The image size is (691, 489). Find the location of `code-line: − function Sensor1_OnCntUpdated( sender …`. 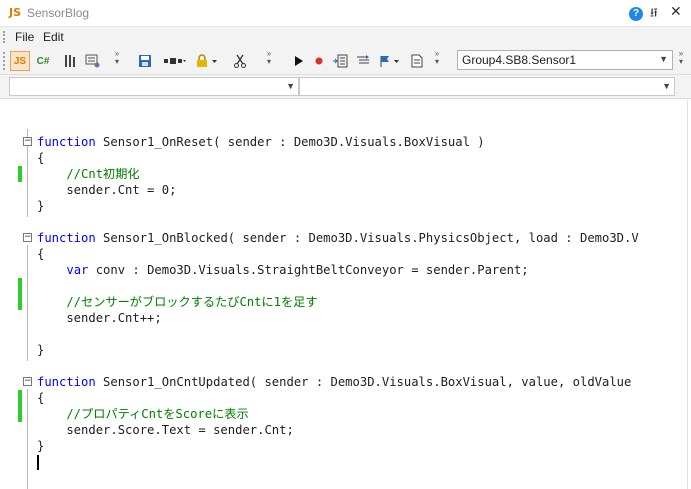

code-line: − function Sensor1_OnCntUpdated( sender … is located at coordinates (345, 382).